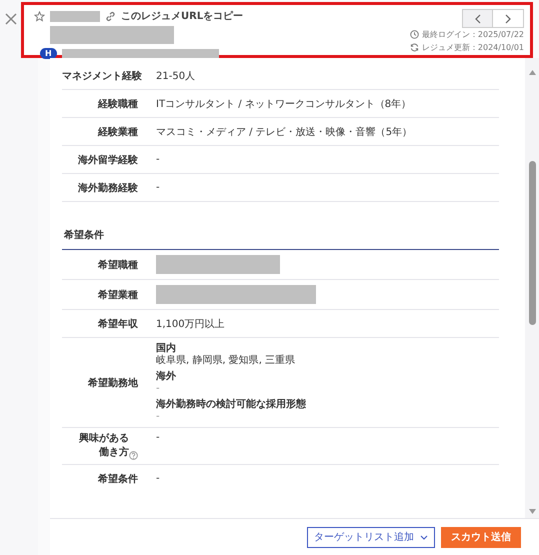 Image resolution: width=539 pixels, height=555 pixels. What do you see at coordinates (133, 455) in the screenshot?
I see `help-icon` at bounding box center [133, 455].